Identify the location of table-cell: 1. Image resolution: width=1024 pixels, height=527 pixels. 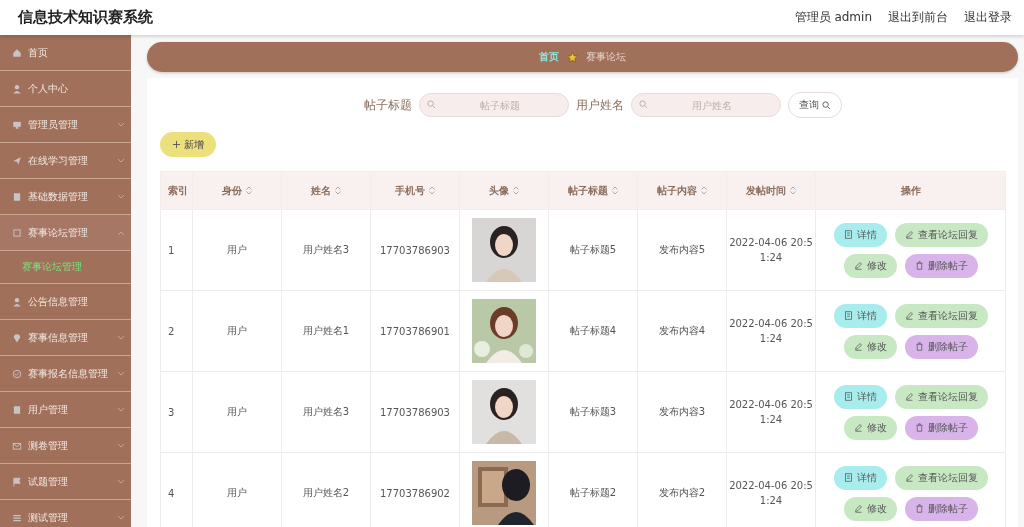
(171, 250).